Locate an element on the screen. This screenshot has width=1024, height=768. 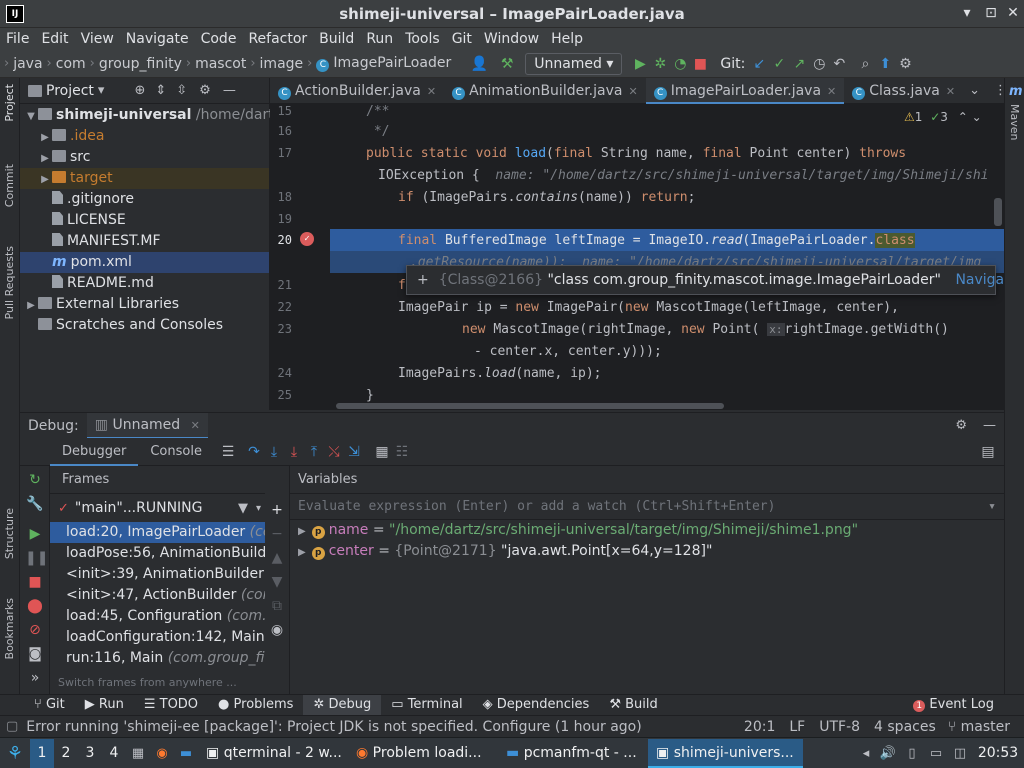
breadcrumb-image: image is located at coordinates (282, 64).